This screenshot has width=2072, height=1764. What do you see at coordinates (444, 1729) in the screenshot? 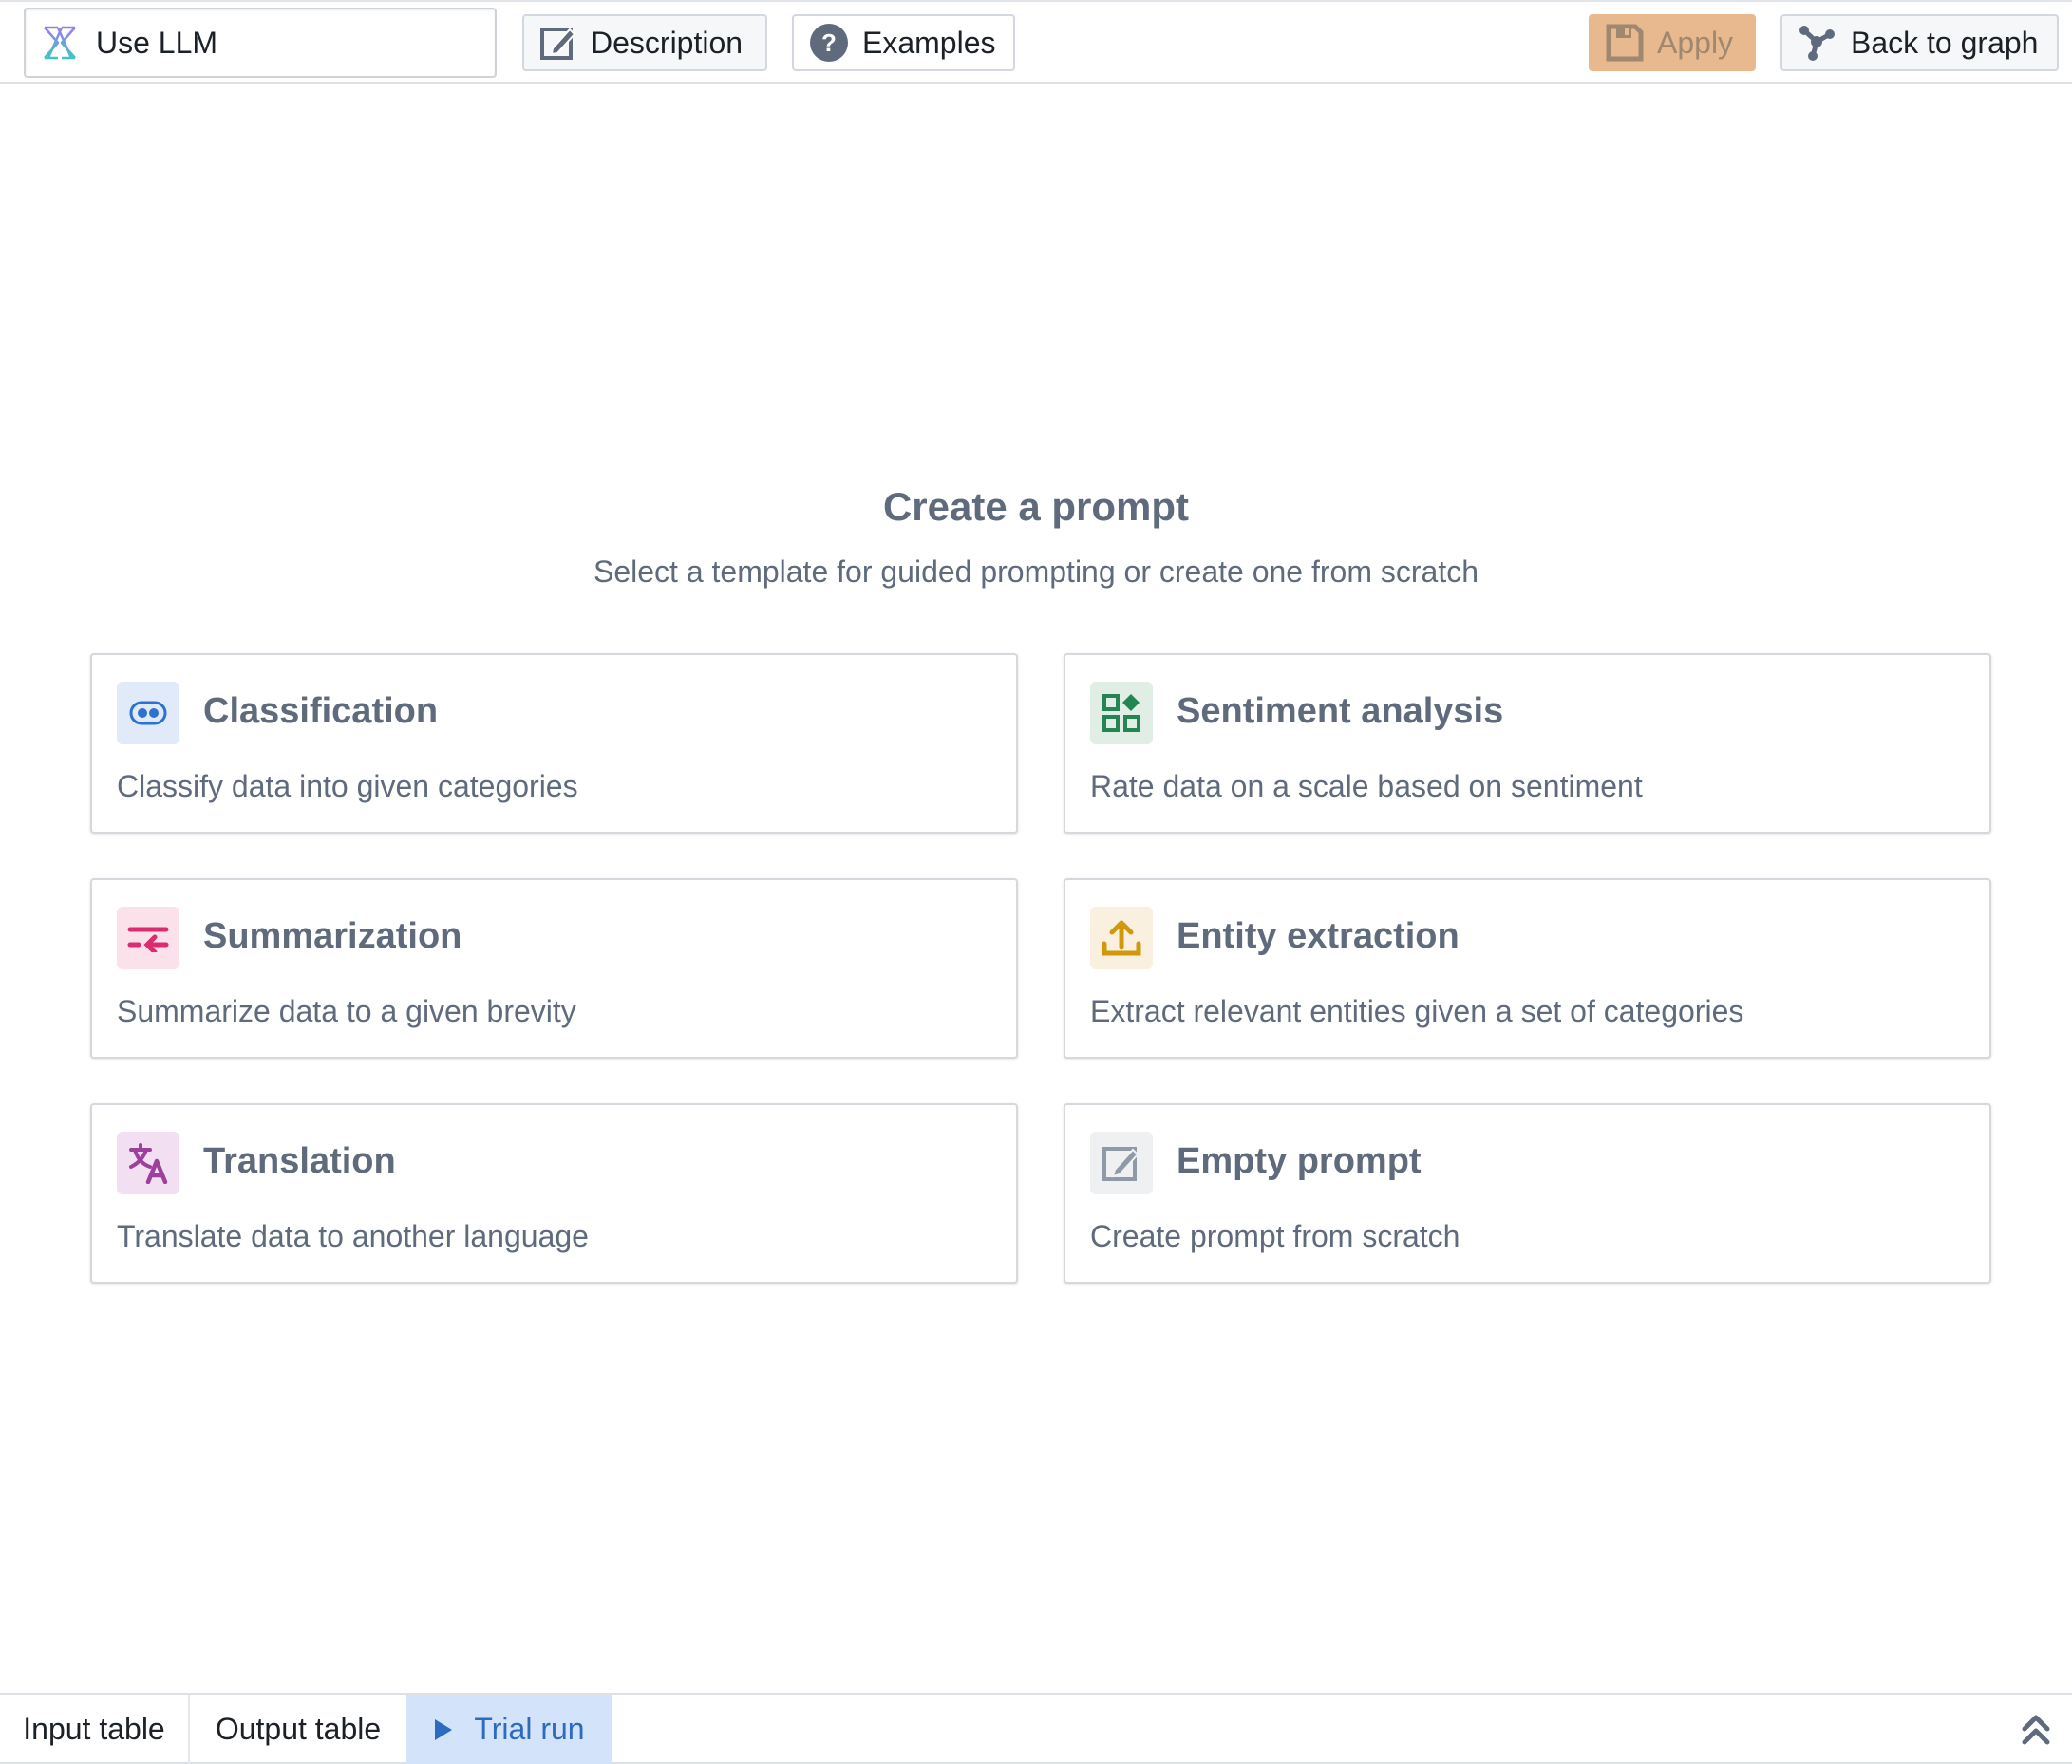
I see `play-icon` at bounding box center [444, 1729].